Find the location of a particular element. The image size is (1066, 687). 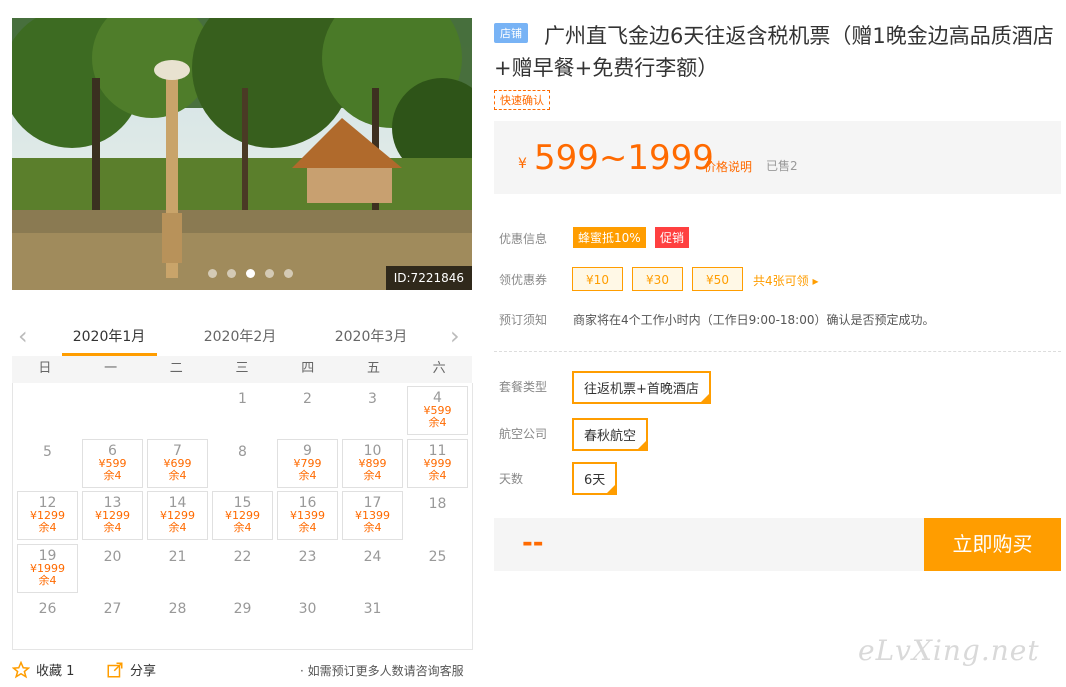

tab-month-2: 2020年2月 is located at coordinates (240, 336).